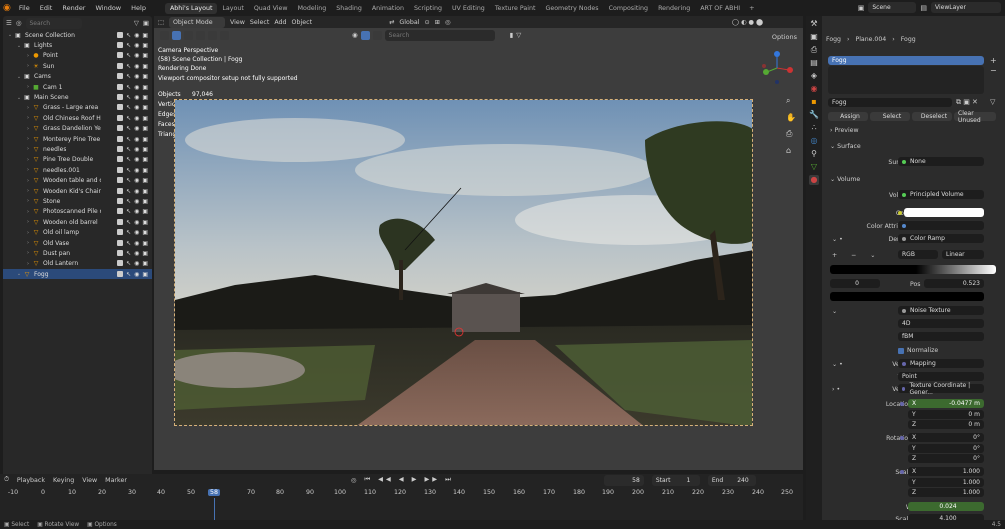  Describe the element at coordinates (188, 35) in the screenshot. I see `select-extend-icon` at that location.